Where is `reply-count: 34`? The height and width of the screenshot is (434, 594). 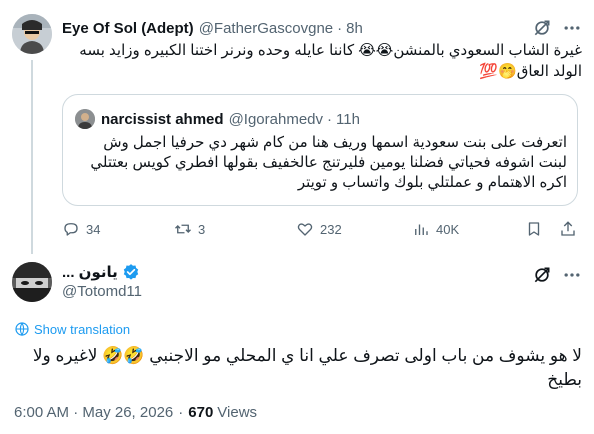
reply-count: 34 is located at coordinates (93, 229).